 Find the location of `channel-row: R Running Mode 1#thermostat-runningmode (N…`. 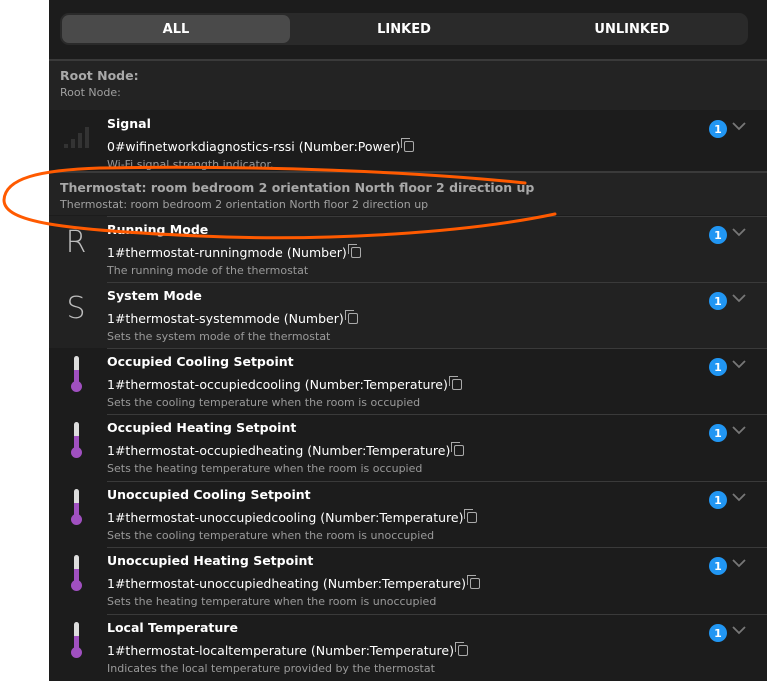

channel-row: R Running Mode 1#thermostat-runningmode (N… is located at coordinates (408, 249).